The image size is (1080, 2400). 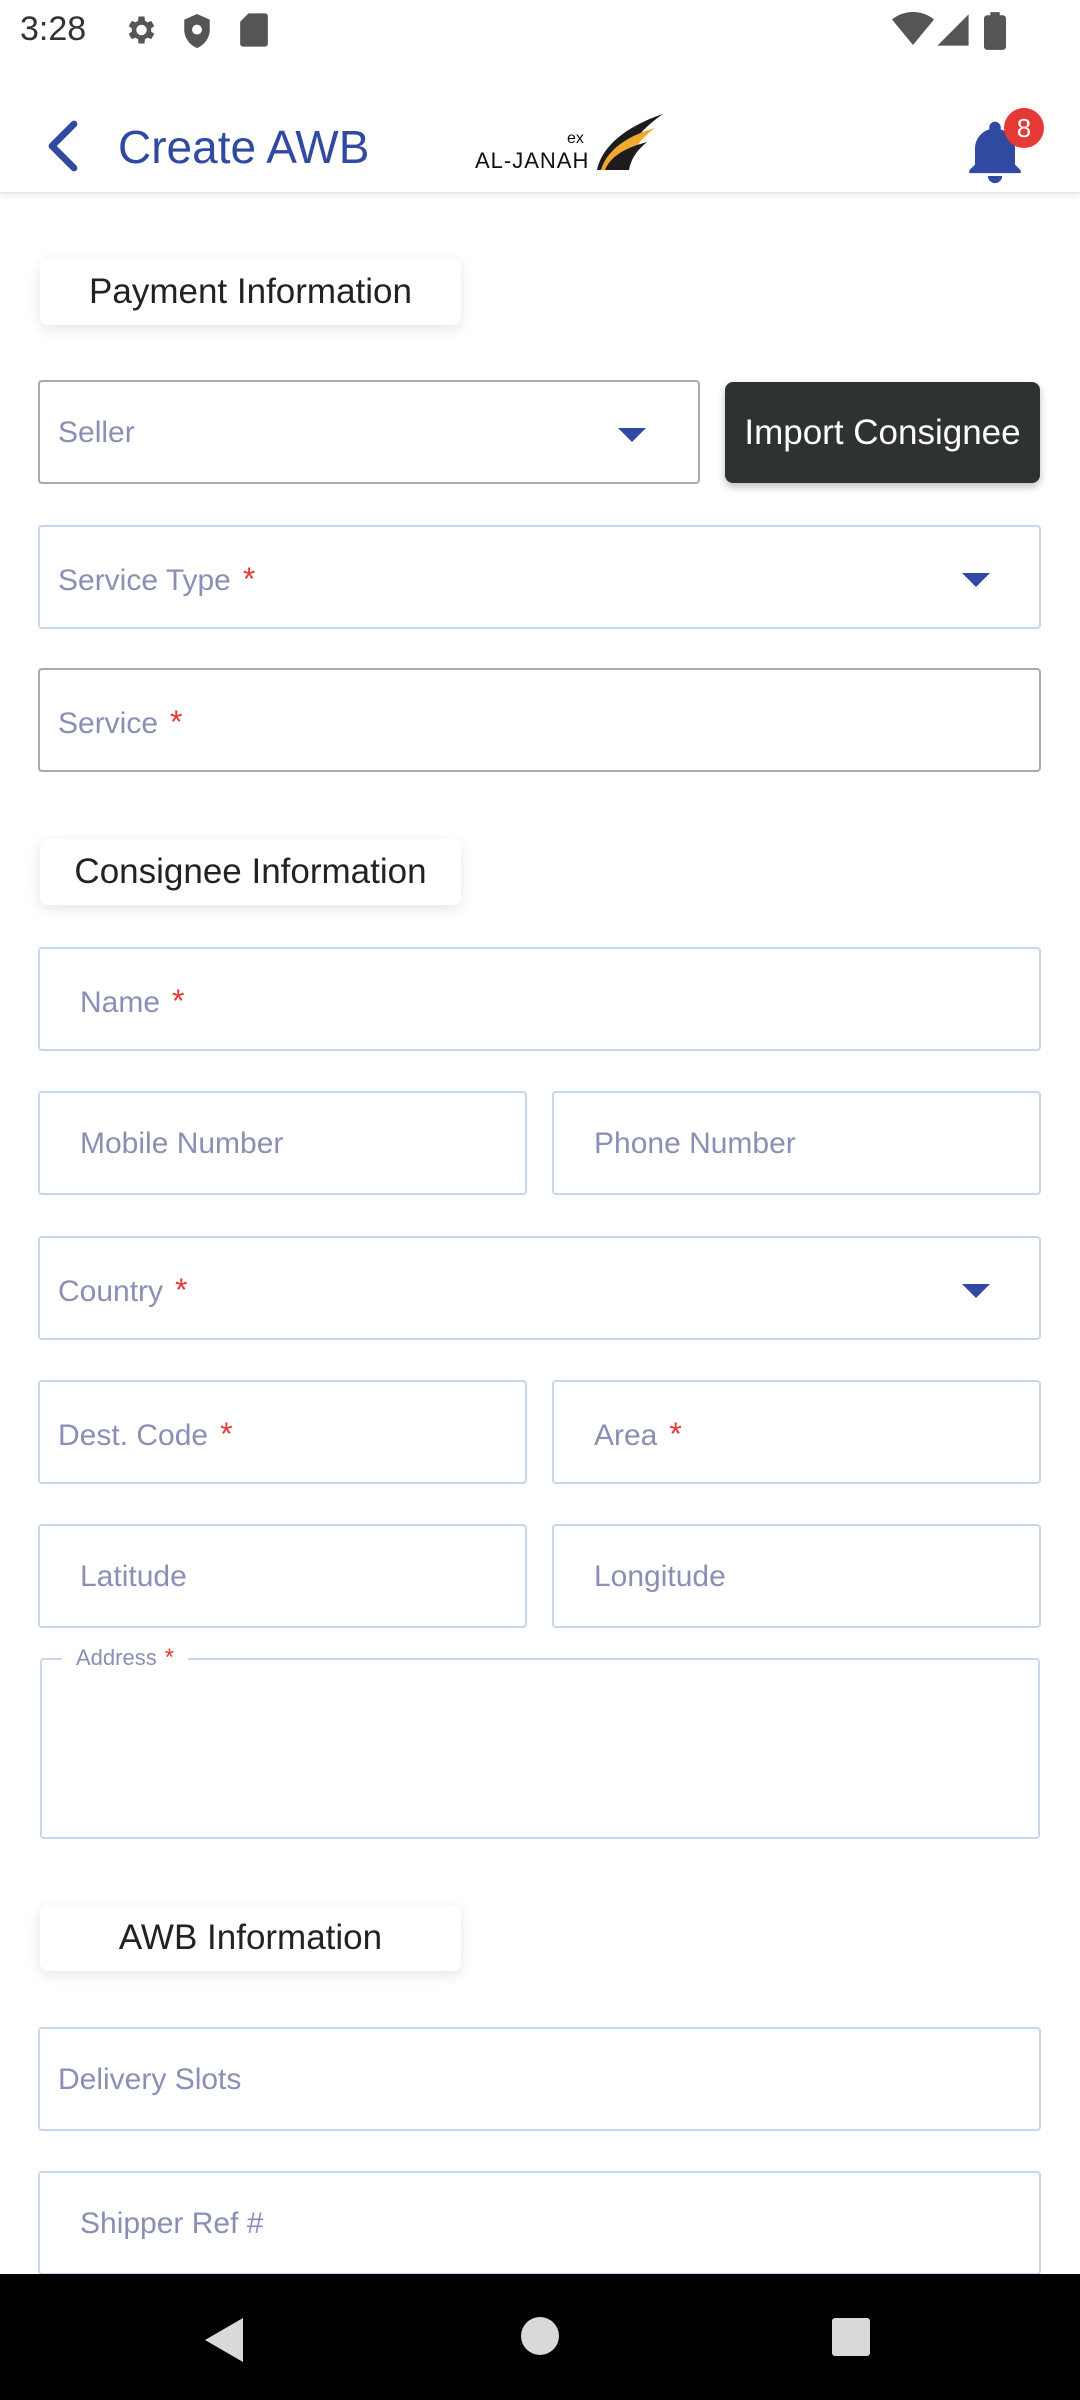 I want to click on nav-back-icon, so click(x=224, y=2340).